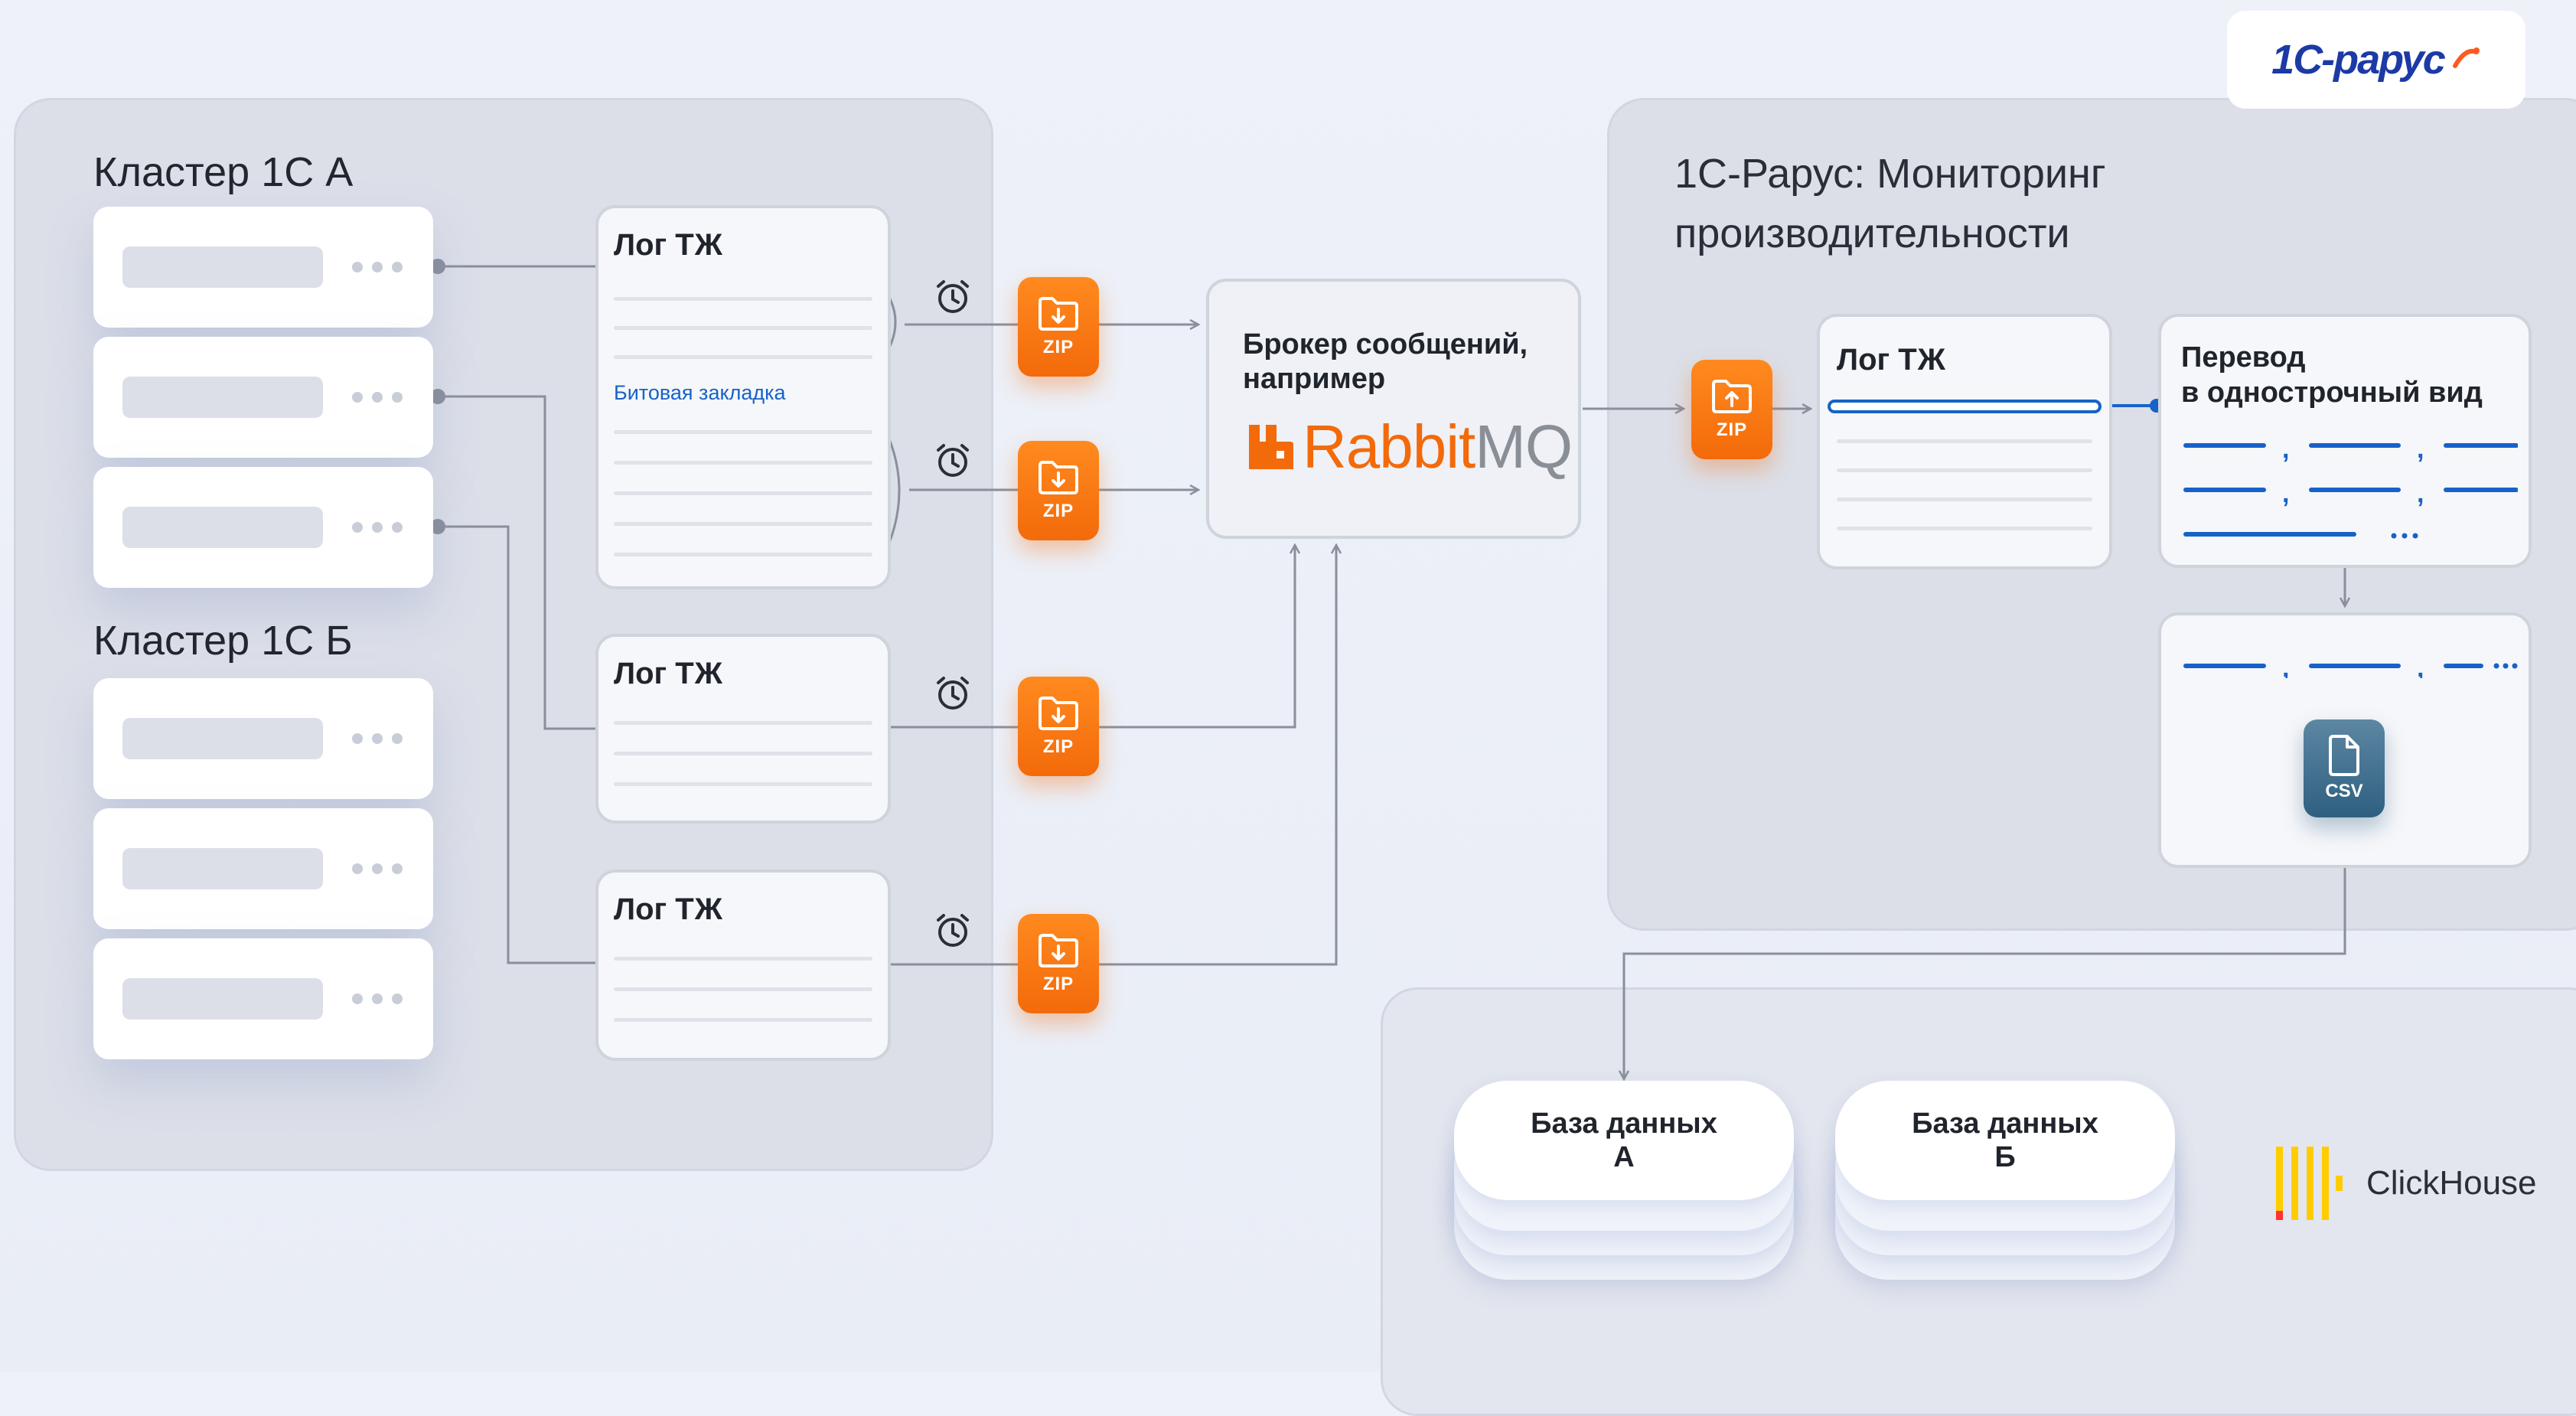 The image size is (2576, 1416). What do you see at coordinates (263, 738) in the screenshot?
I see `server-b1` at bounding box center [263, 738].